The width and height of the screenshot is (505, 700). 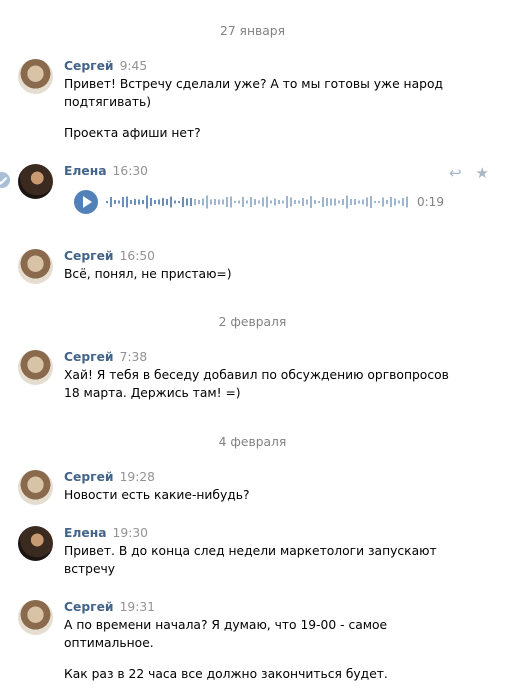 What do you see at coordinates (134, 357) in the screenshot?
I see `message-time: 7:38` at bounding box center [134, 357].